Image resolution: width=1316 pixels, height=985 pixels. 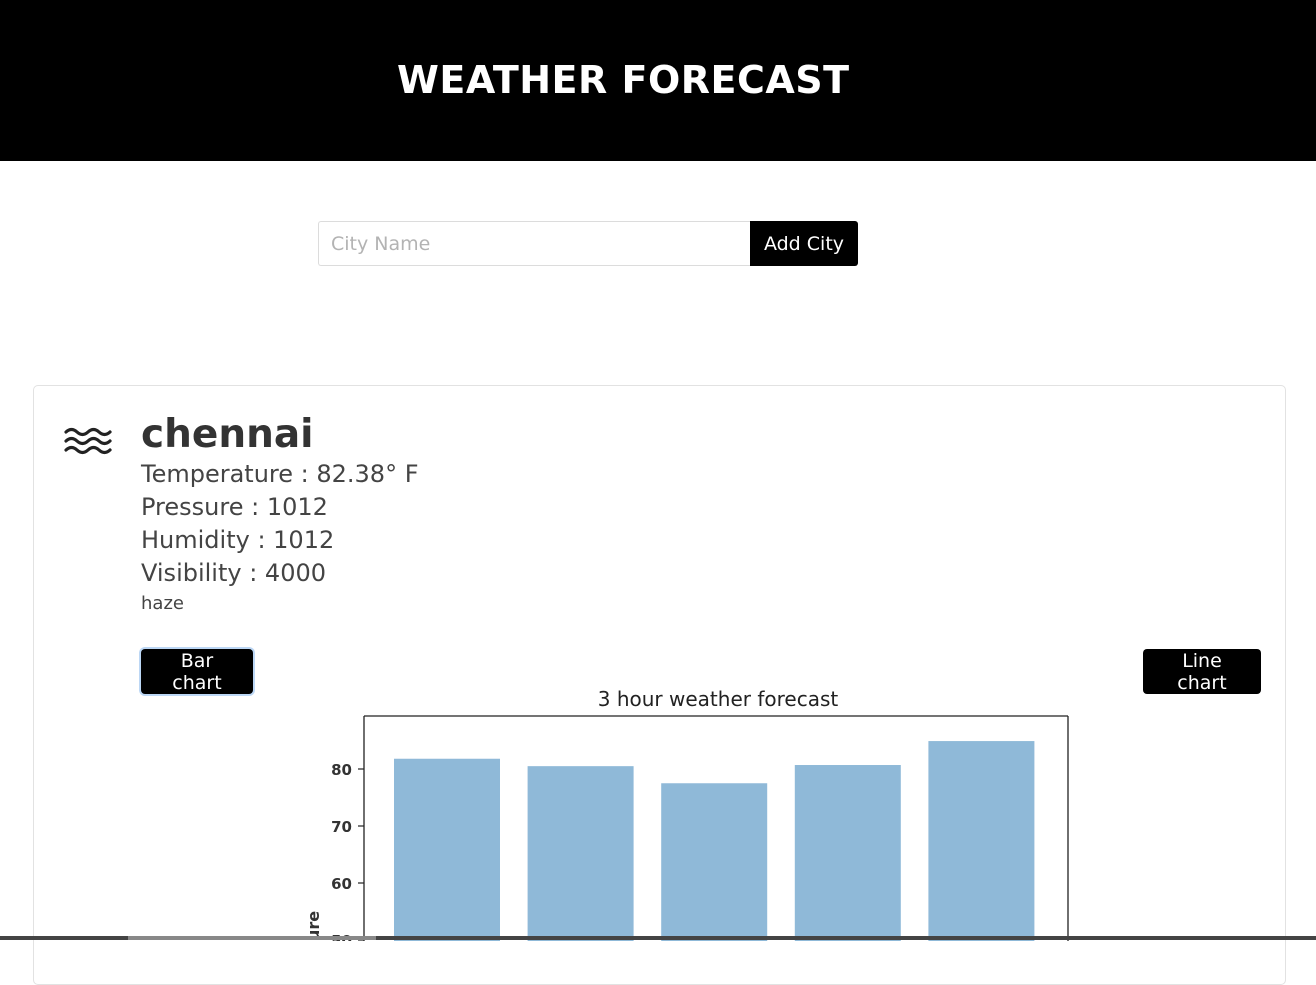 What do you see at coordinates (1202, 671) in the screenshot?
I see `line-chart-button: Line chart` at bounding box center [1202, 671].